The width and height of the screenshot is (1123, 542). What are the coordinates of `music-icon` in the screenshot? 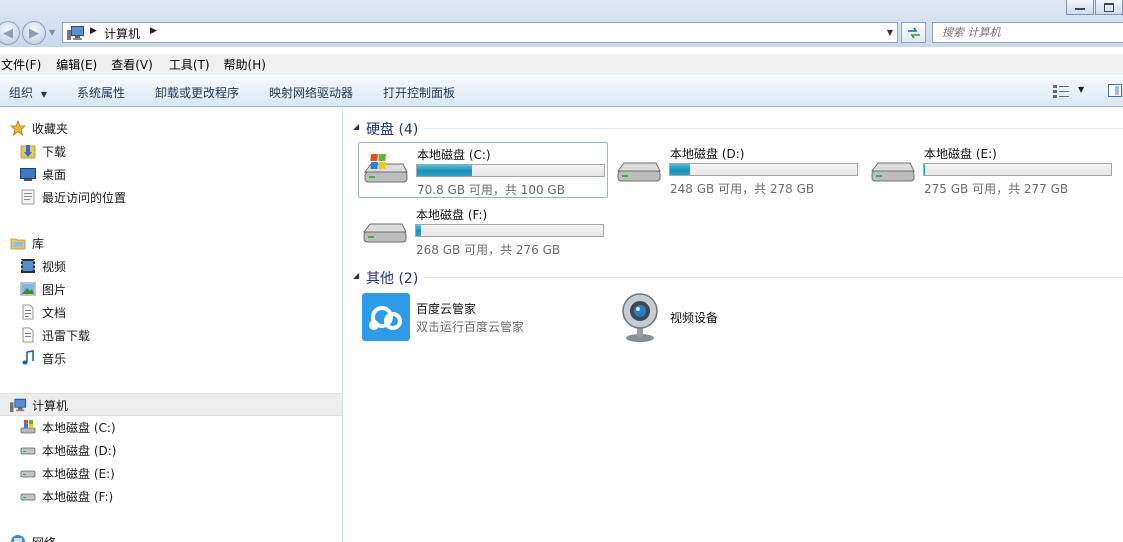 It's located at (28, 357).